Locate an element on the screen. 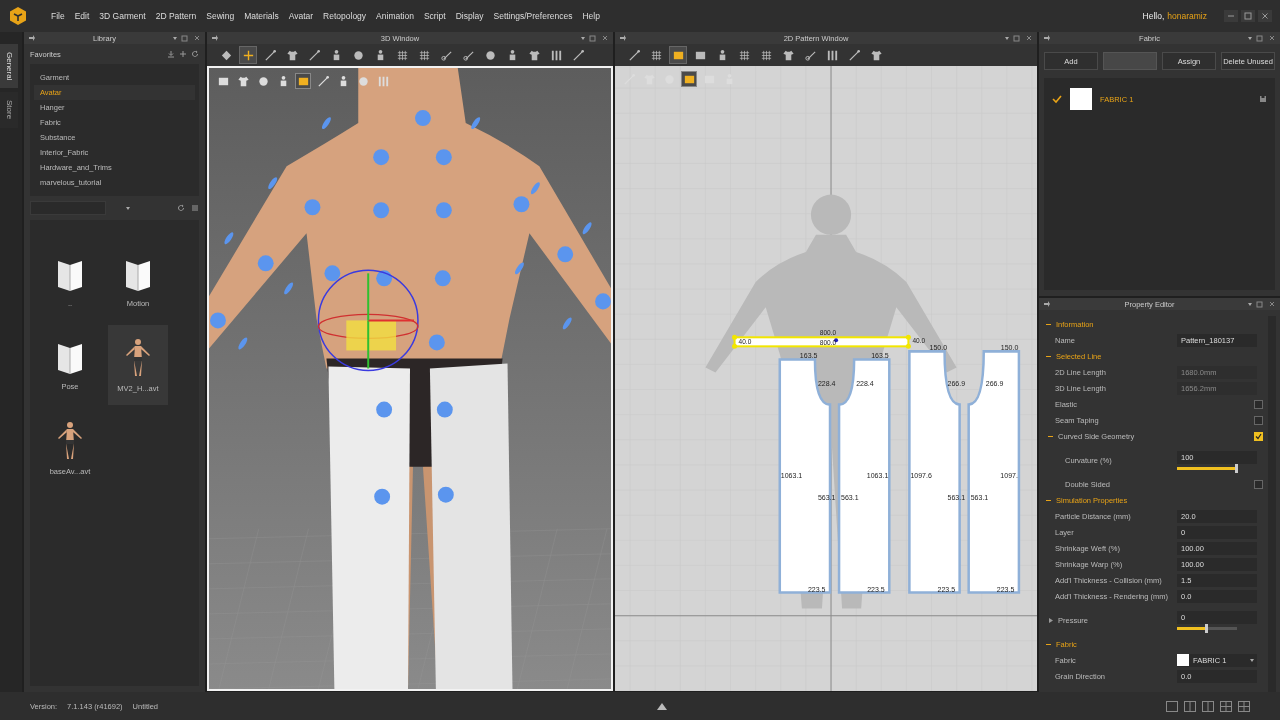  menu-item: Materials is located at coordinates (261, 16).